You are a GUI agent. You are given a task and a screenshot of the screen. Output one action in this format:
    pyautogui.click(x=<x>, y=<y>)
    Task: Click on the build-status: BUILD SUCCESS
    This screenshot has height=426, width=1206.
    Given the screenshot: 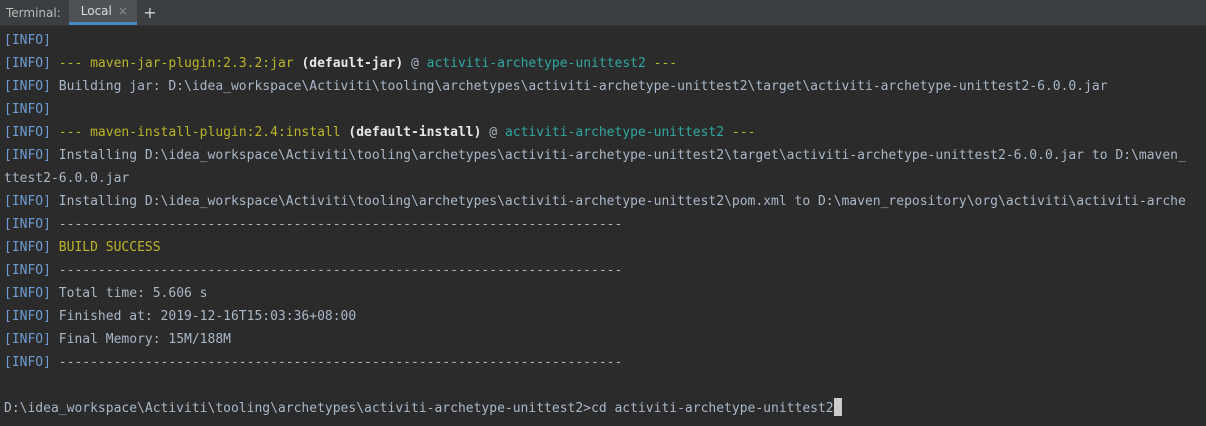 What is the action you would take?
    pyautogui.click(x=109, y=247)
    